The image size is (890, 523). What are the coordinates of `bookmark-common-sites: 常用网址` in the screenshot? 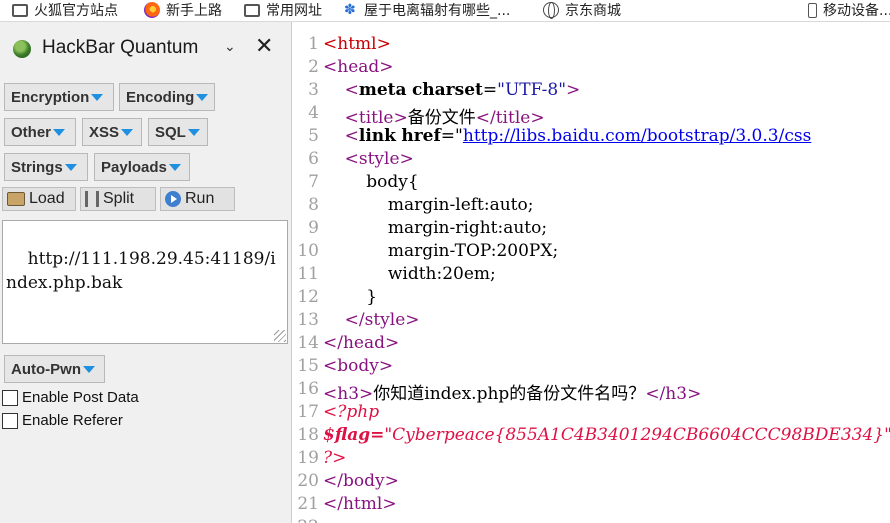 It's located at (283, 10).